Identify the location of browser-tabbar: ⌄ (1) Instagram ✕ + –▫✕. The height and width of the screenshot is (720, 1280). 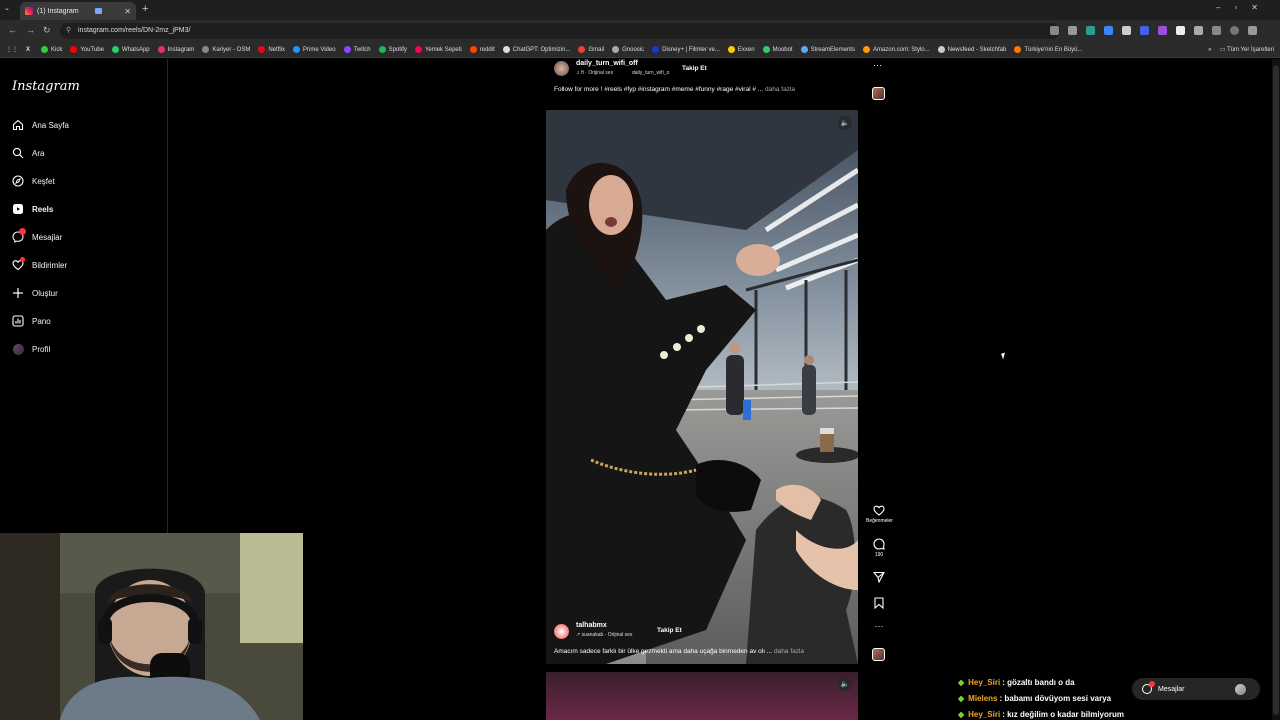
(640, 10).